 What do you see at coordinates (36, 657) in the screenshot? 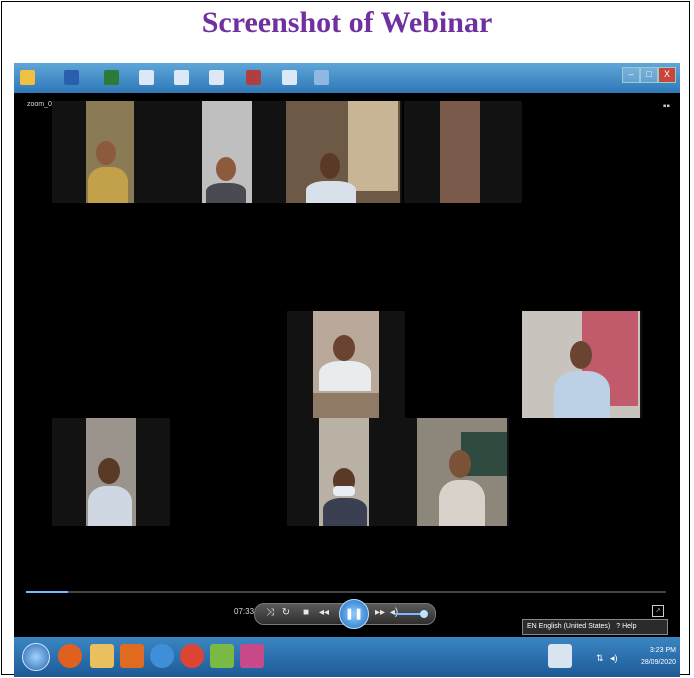
I see `start-button` at bounding box center [36, 657].